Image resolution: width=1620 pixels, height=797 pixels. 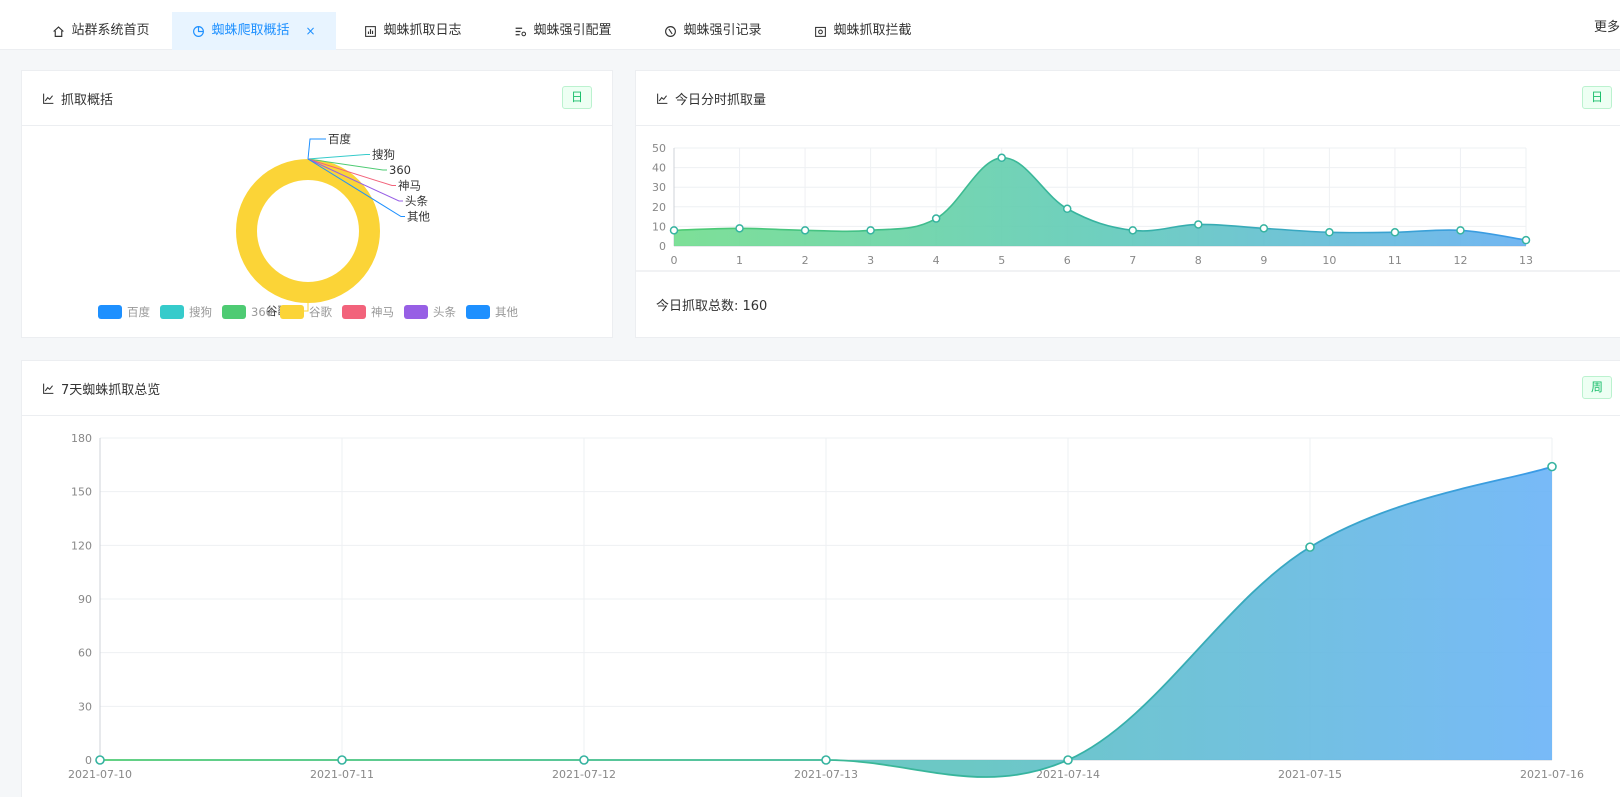 What do you see at coordinates (674, 260) in the screenshot?
I see `x-tick-label: 0` at bounding box center [674, 260].